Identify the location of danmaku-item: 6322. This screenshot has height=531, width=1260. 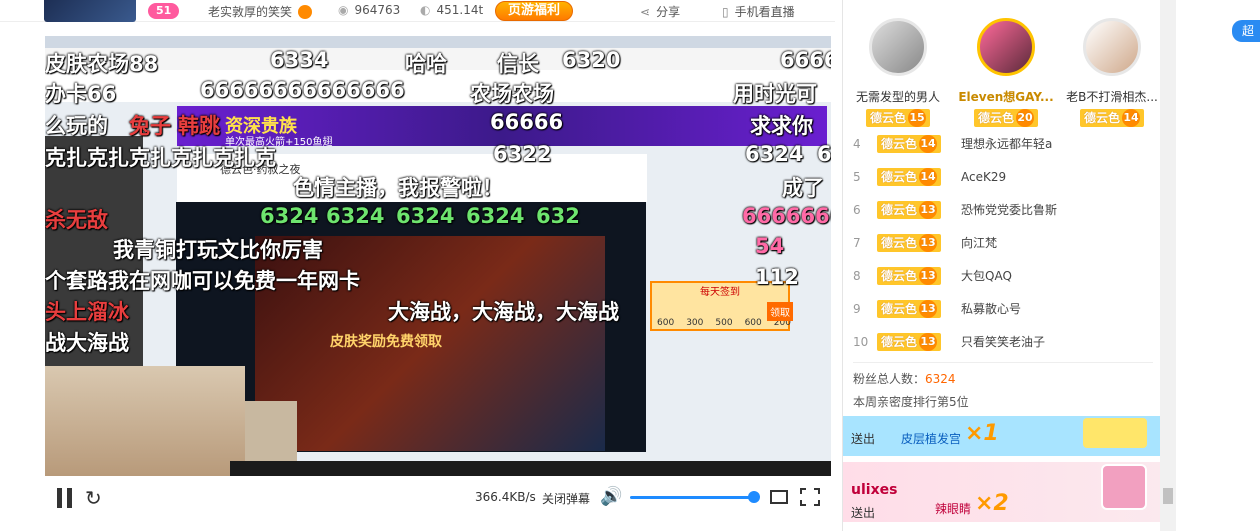
(522, 154).